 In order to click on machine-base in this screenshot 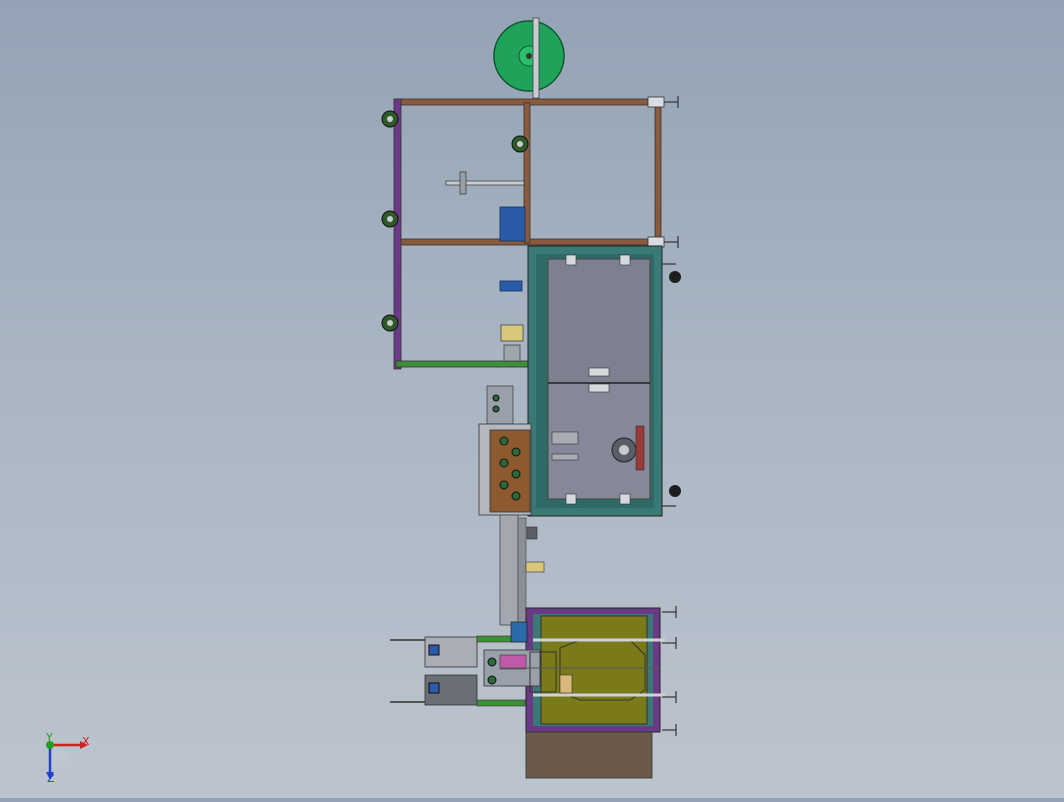, I will do `click(589, 755)`.